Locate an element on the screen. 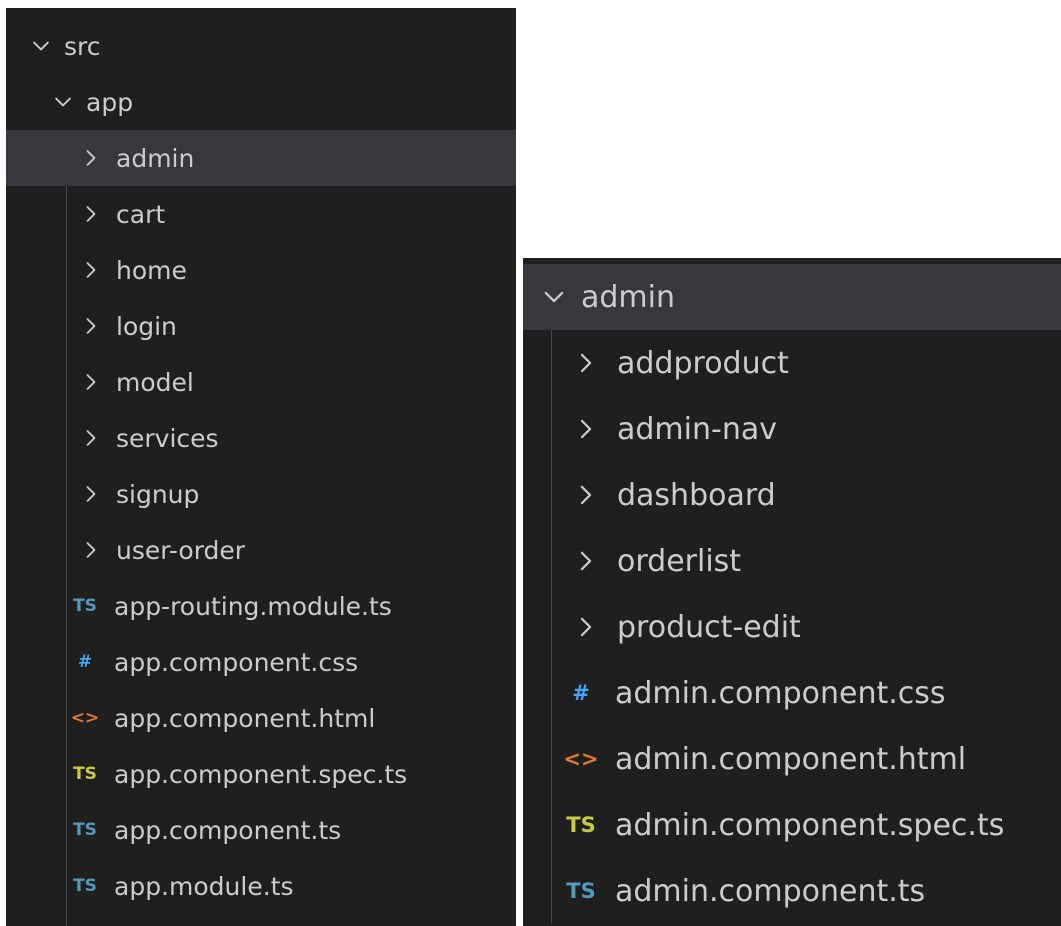  folder-label: addproduct is located at coordinates (703, 363).